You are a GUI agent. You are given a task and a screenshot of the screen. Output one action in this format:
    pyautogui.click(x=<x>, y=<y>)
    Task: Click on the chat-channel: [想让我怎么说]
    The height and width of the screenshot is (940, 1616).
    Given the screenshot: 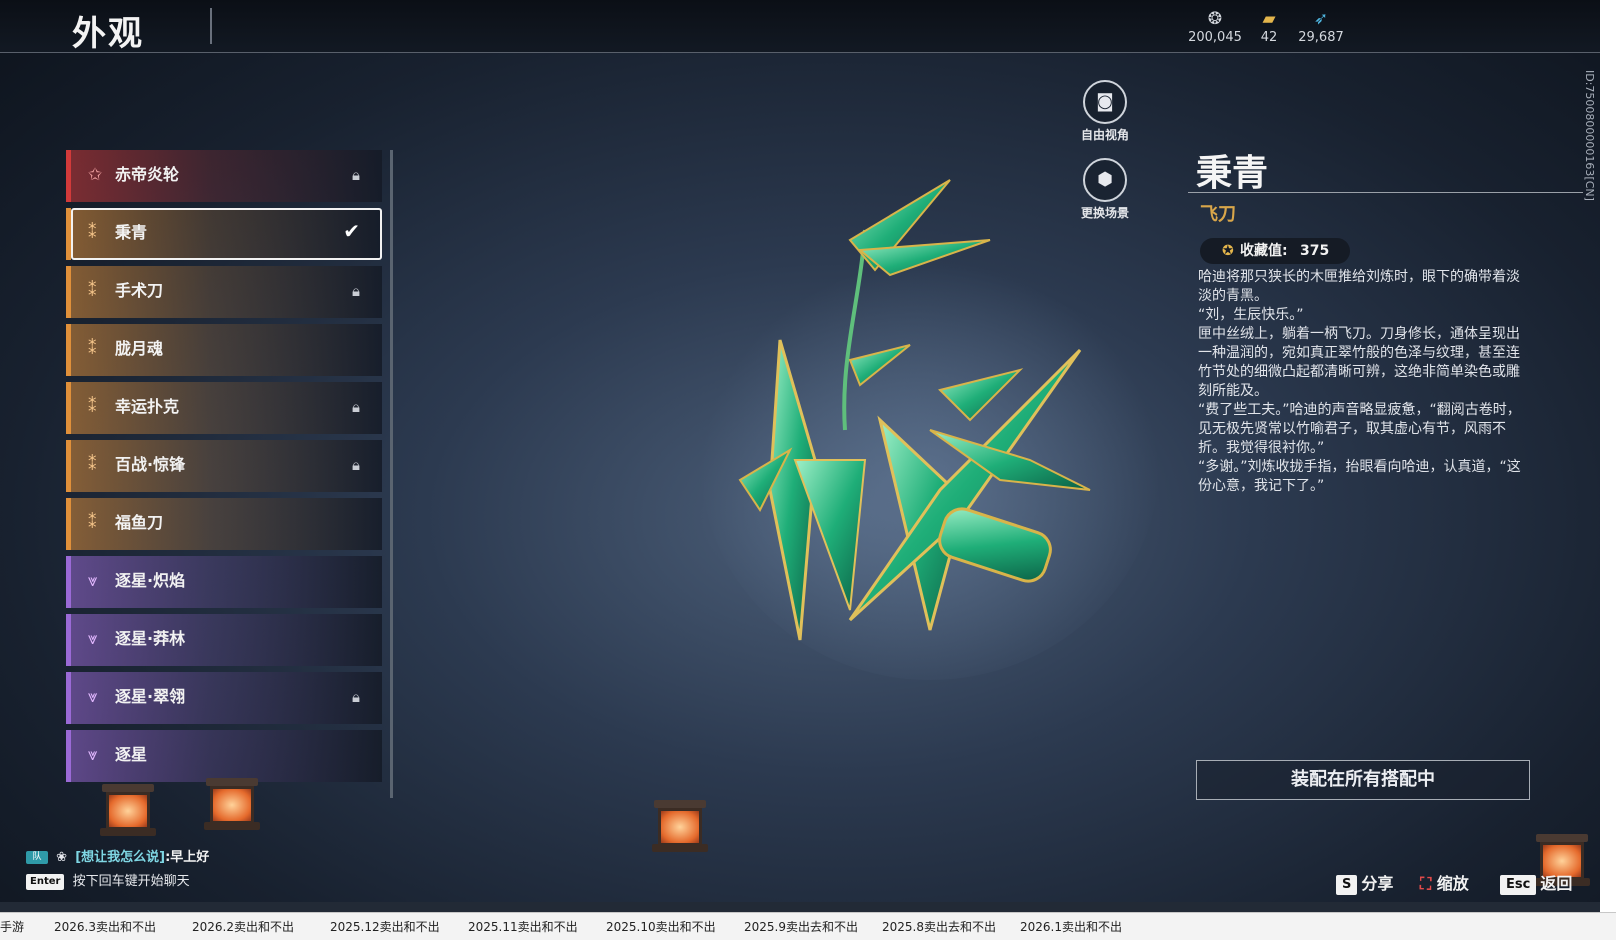 What is the action you would take?
    pyautogui.click(x=120, y=857)
    